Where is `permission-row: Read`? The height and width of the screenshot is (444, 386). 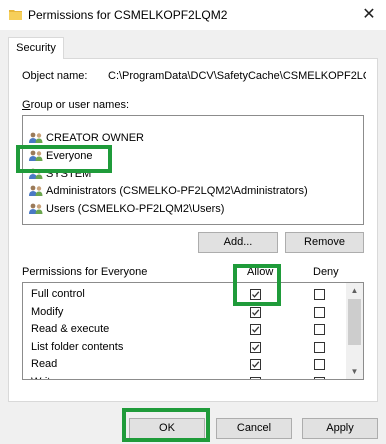 permission-row: Read is located at coordinates (185, 365).